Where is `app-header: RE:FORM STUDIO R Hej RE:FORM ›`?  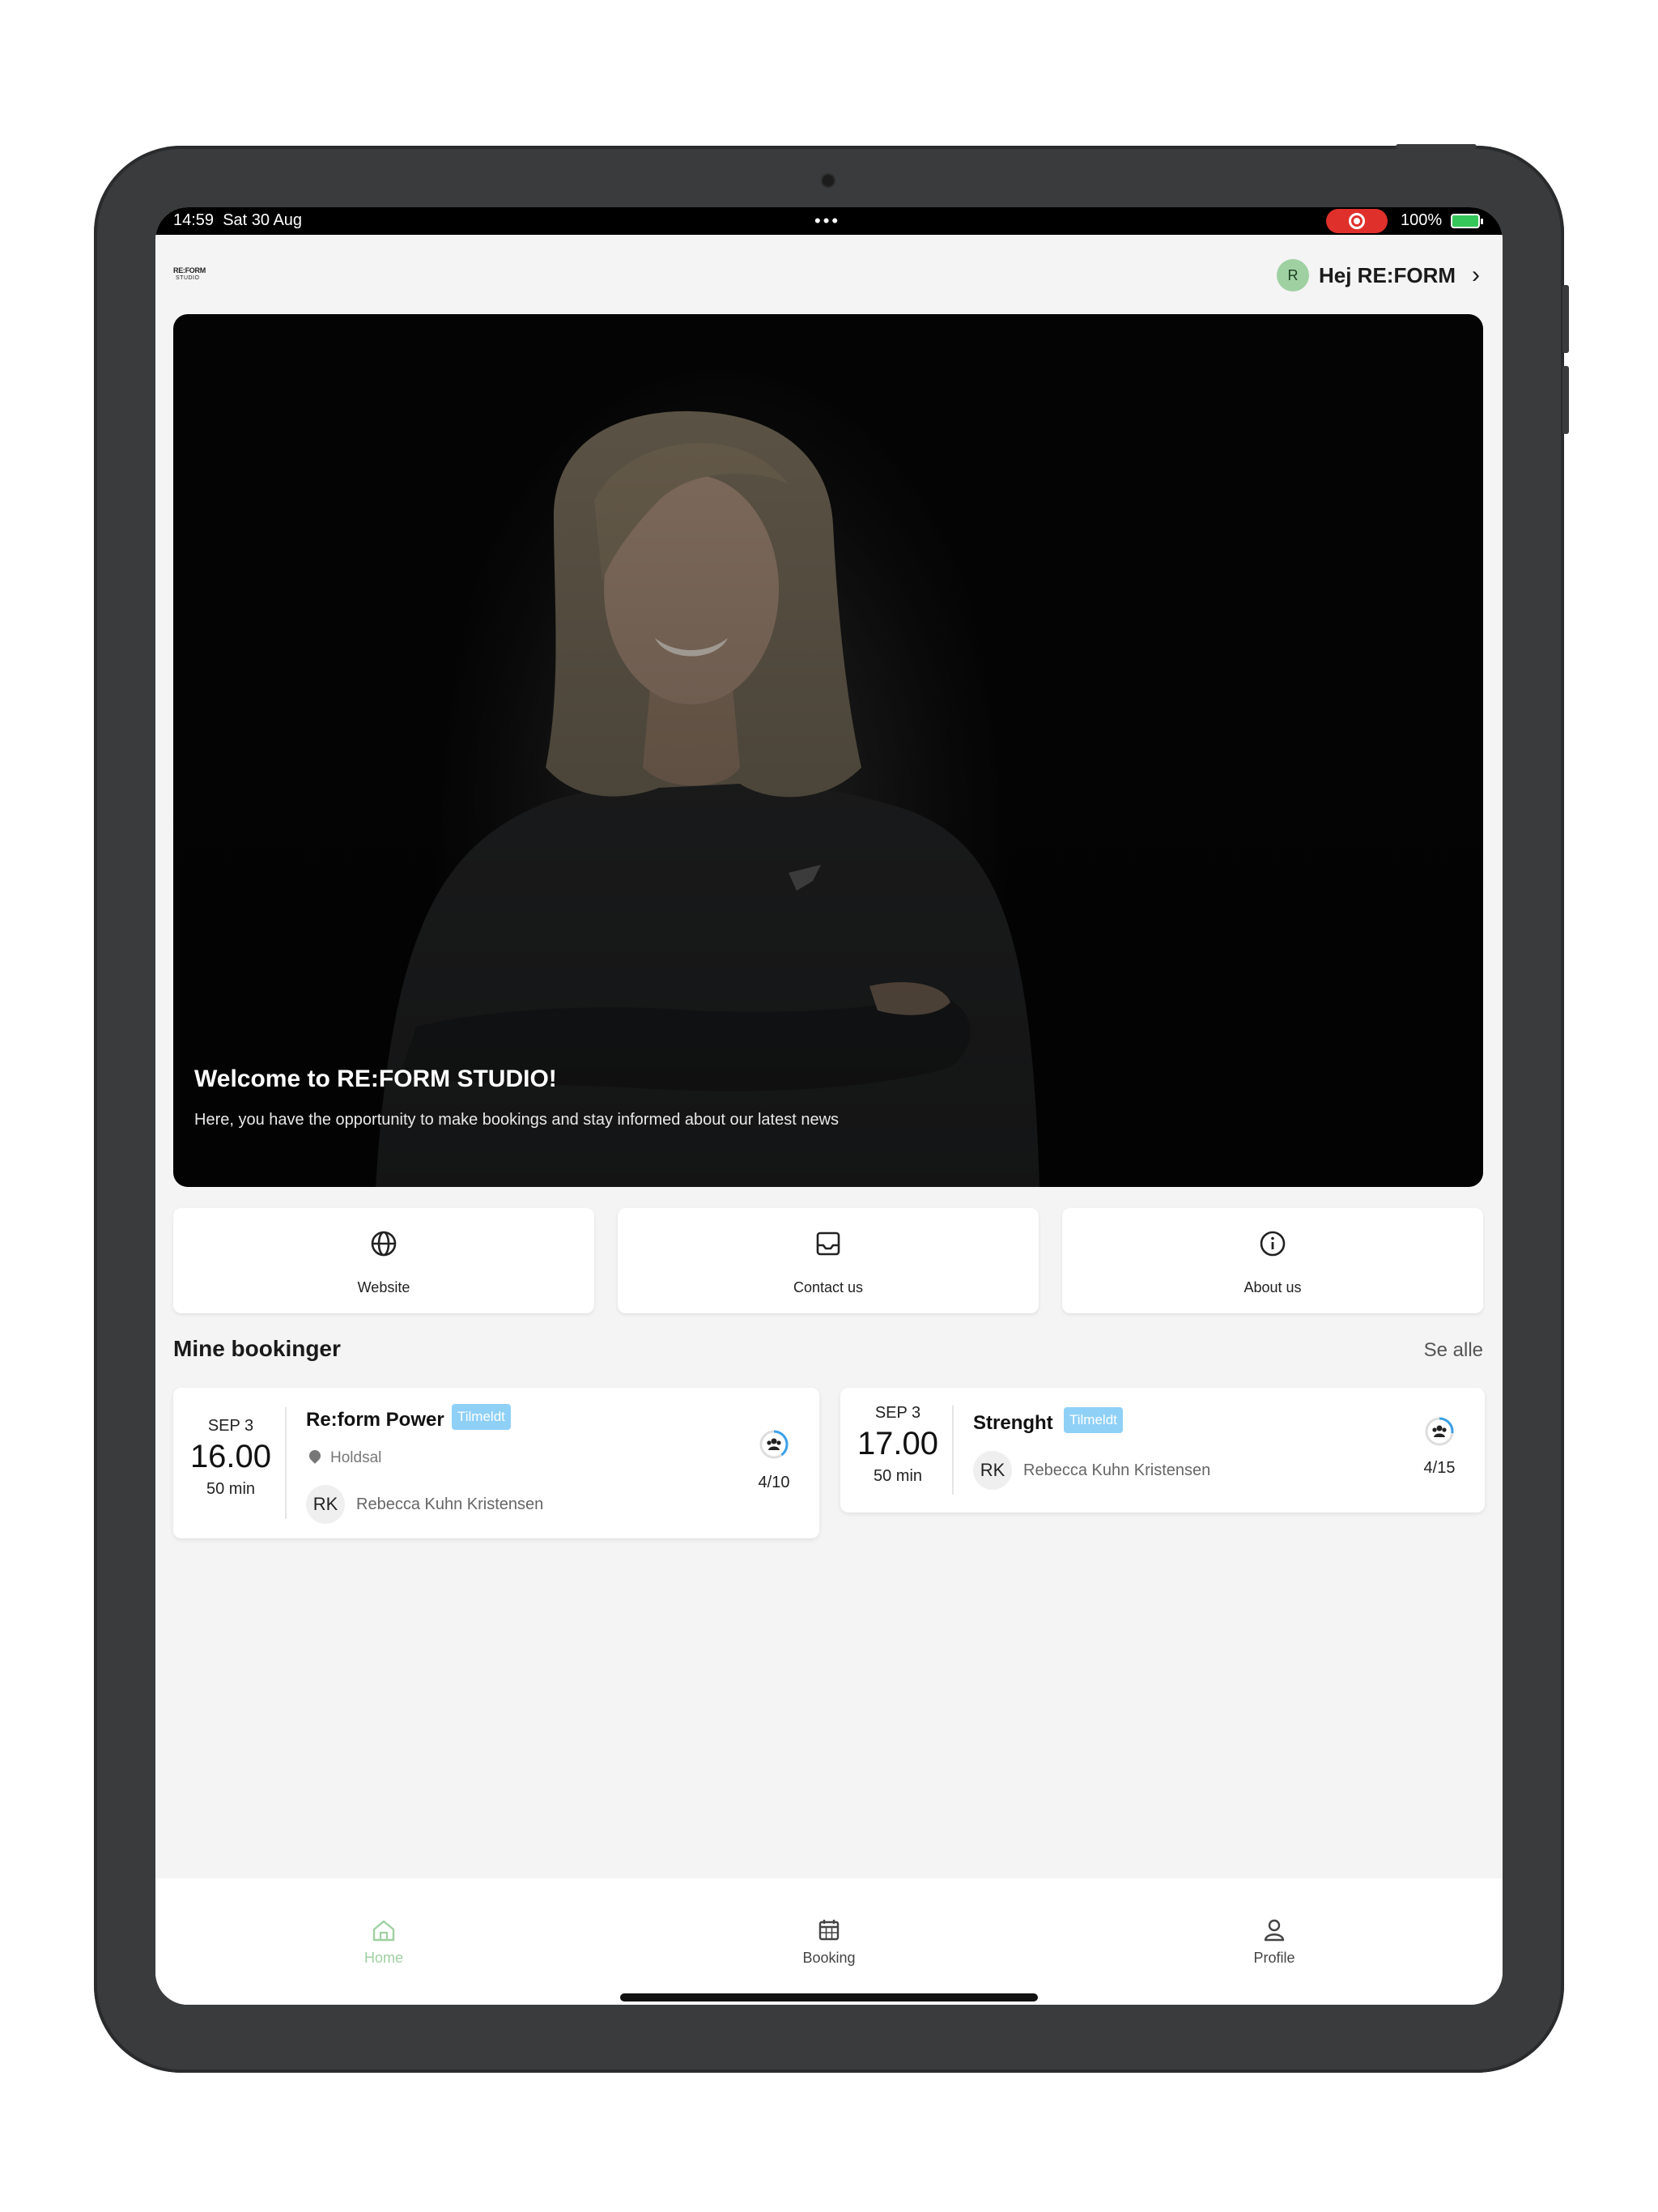
app-header: RE:FORM STUDIO R Hej RE:FORM › is located at coordinates (829, 276).